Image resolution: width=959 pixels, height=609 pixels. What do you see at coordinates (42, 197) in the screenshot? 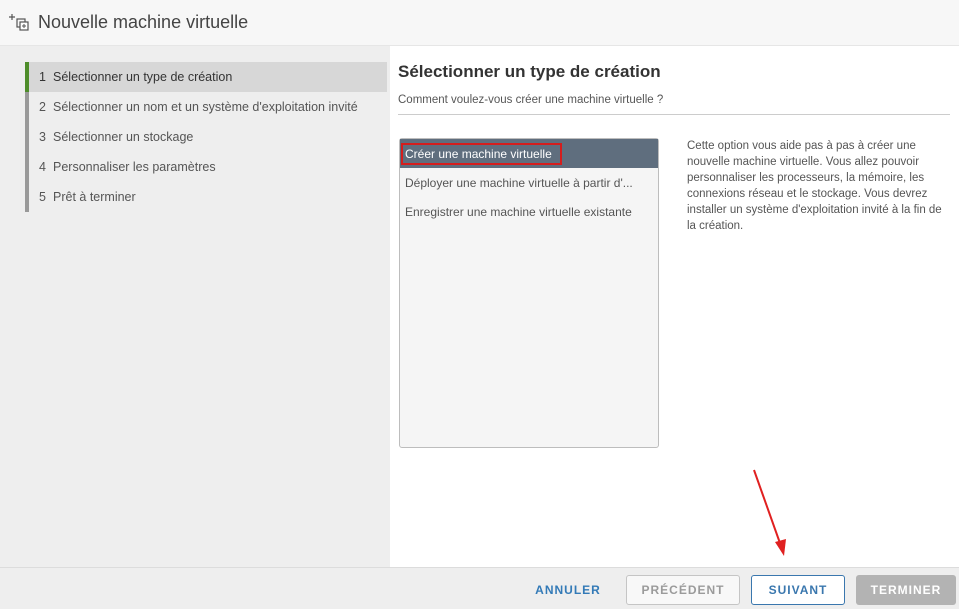
I see `step-number: 5` at bounding box center [42, 197].